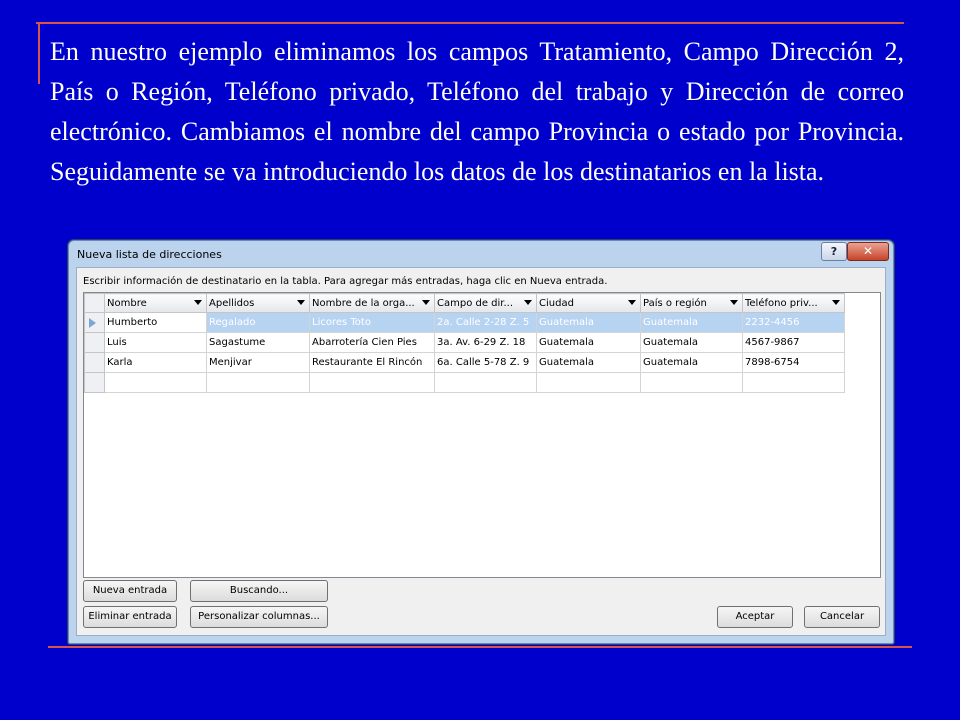 This screenshot has width=960, height=720. I want to click on table-cell: Sagastume, so click(258, 342).